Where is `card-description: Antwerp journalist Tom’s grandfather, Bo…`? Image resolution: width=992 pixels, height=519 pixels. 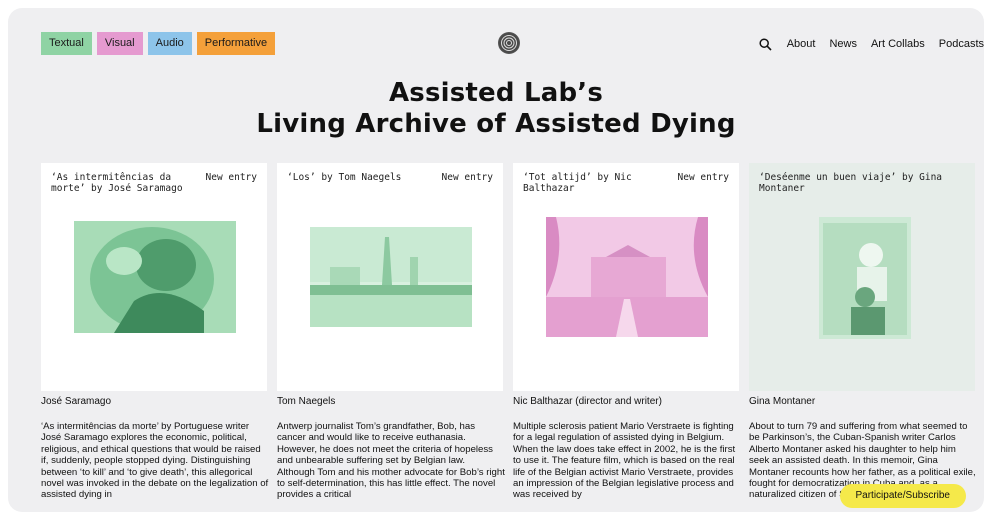 card-description: Antwerp journalist Tom’s grandfather, Bo… is located at coordinates (391, 461).